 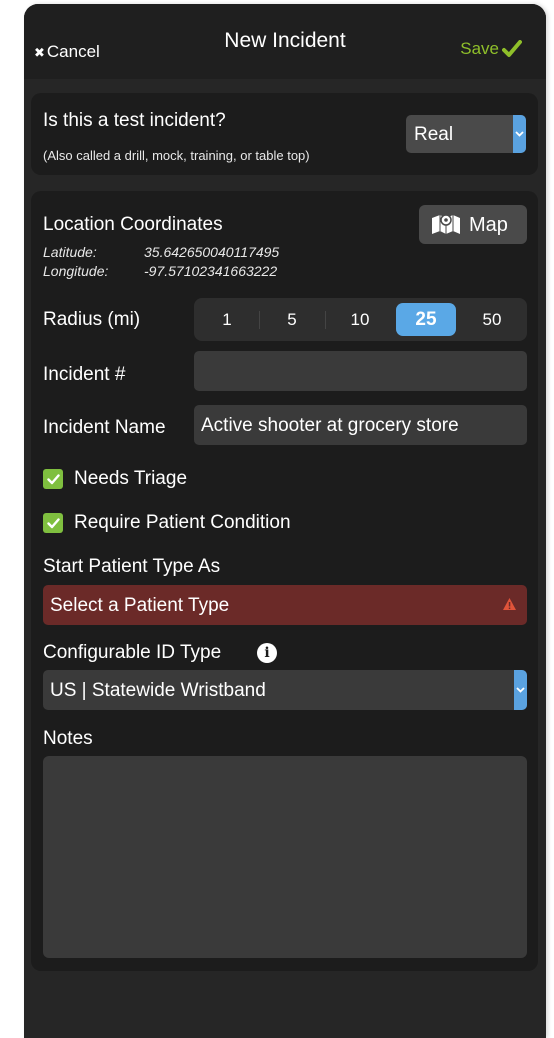 What do you see at coordinates (426, 319) in the screenshot?
I see `radius-option-25: 25` at bounding box center [426, 319].